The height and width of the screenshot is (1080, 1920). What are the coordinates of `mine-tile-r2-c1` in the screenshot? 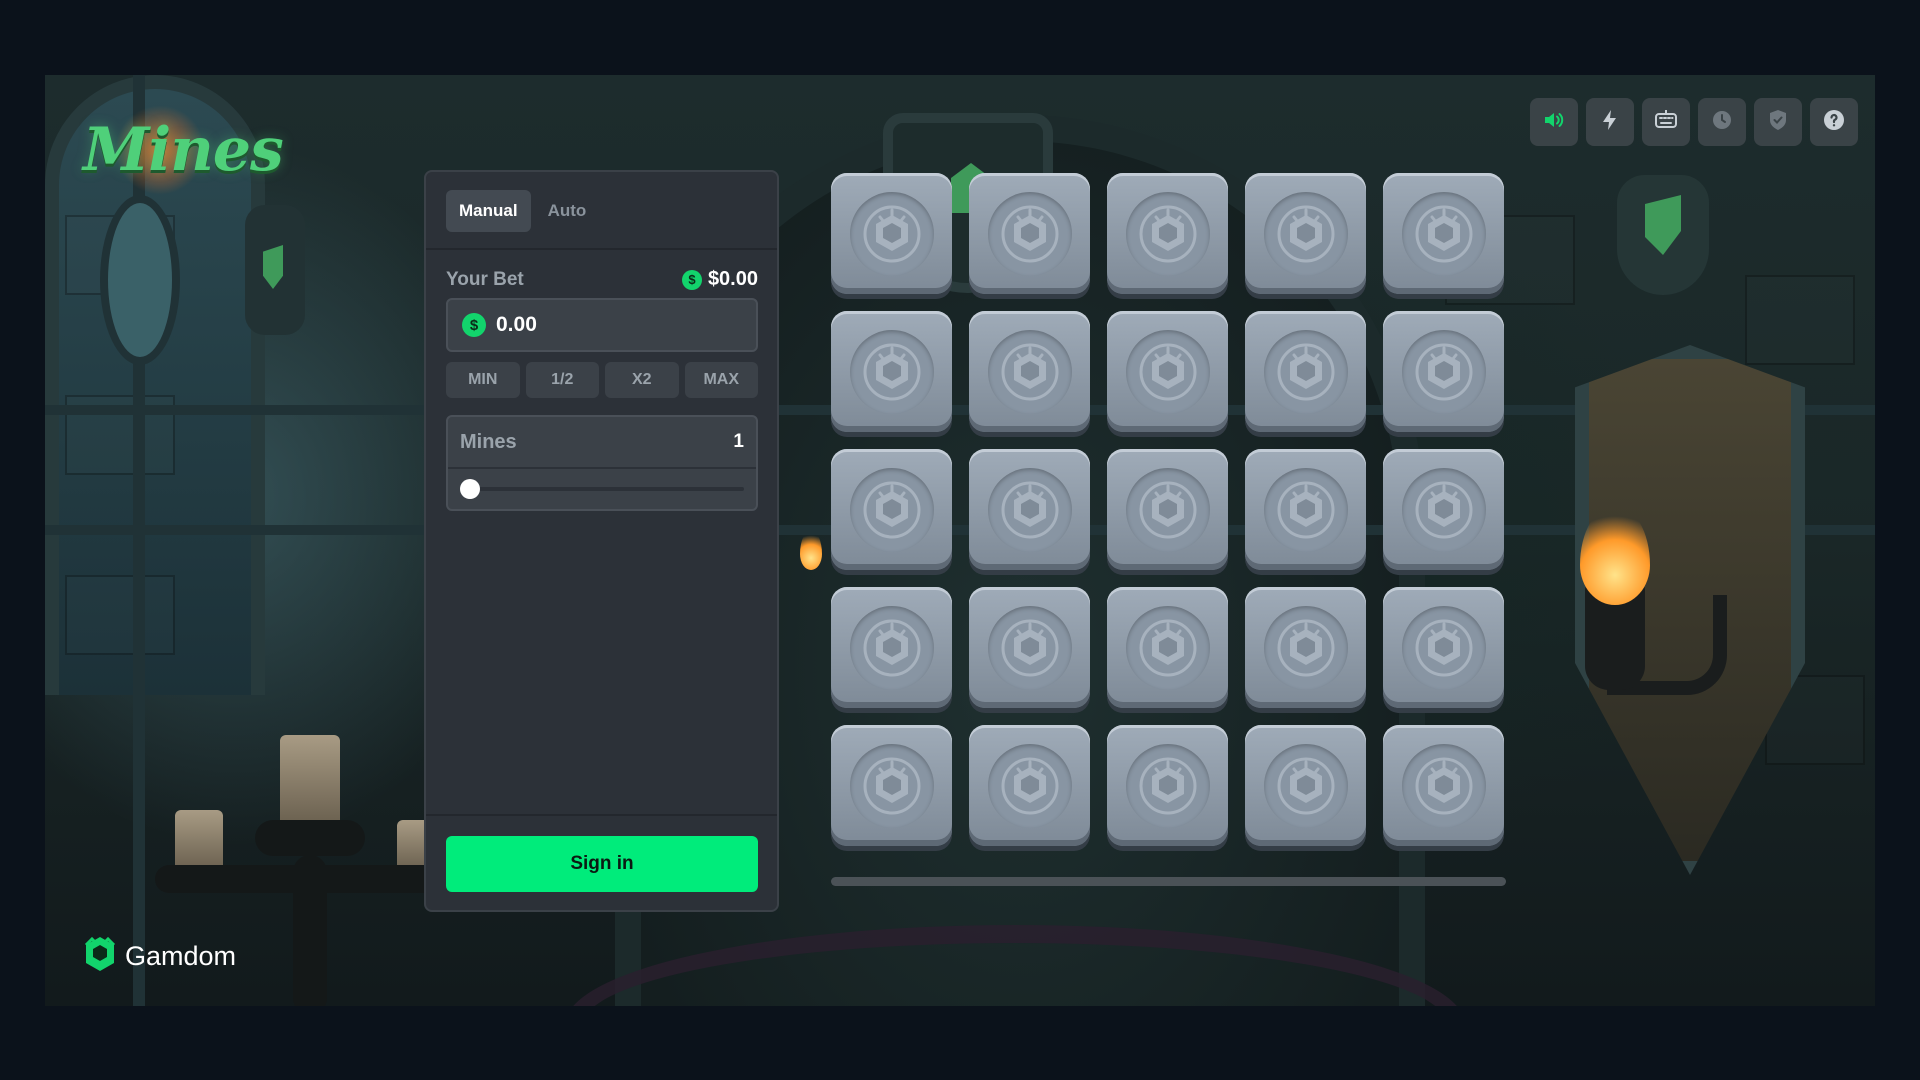 It's located at (891, 371).